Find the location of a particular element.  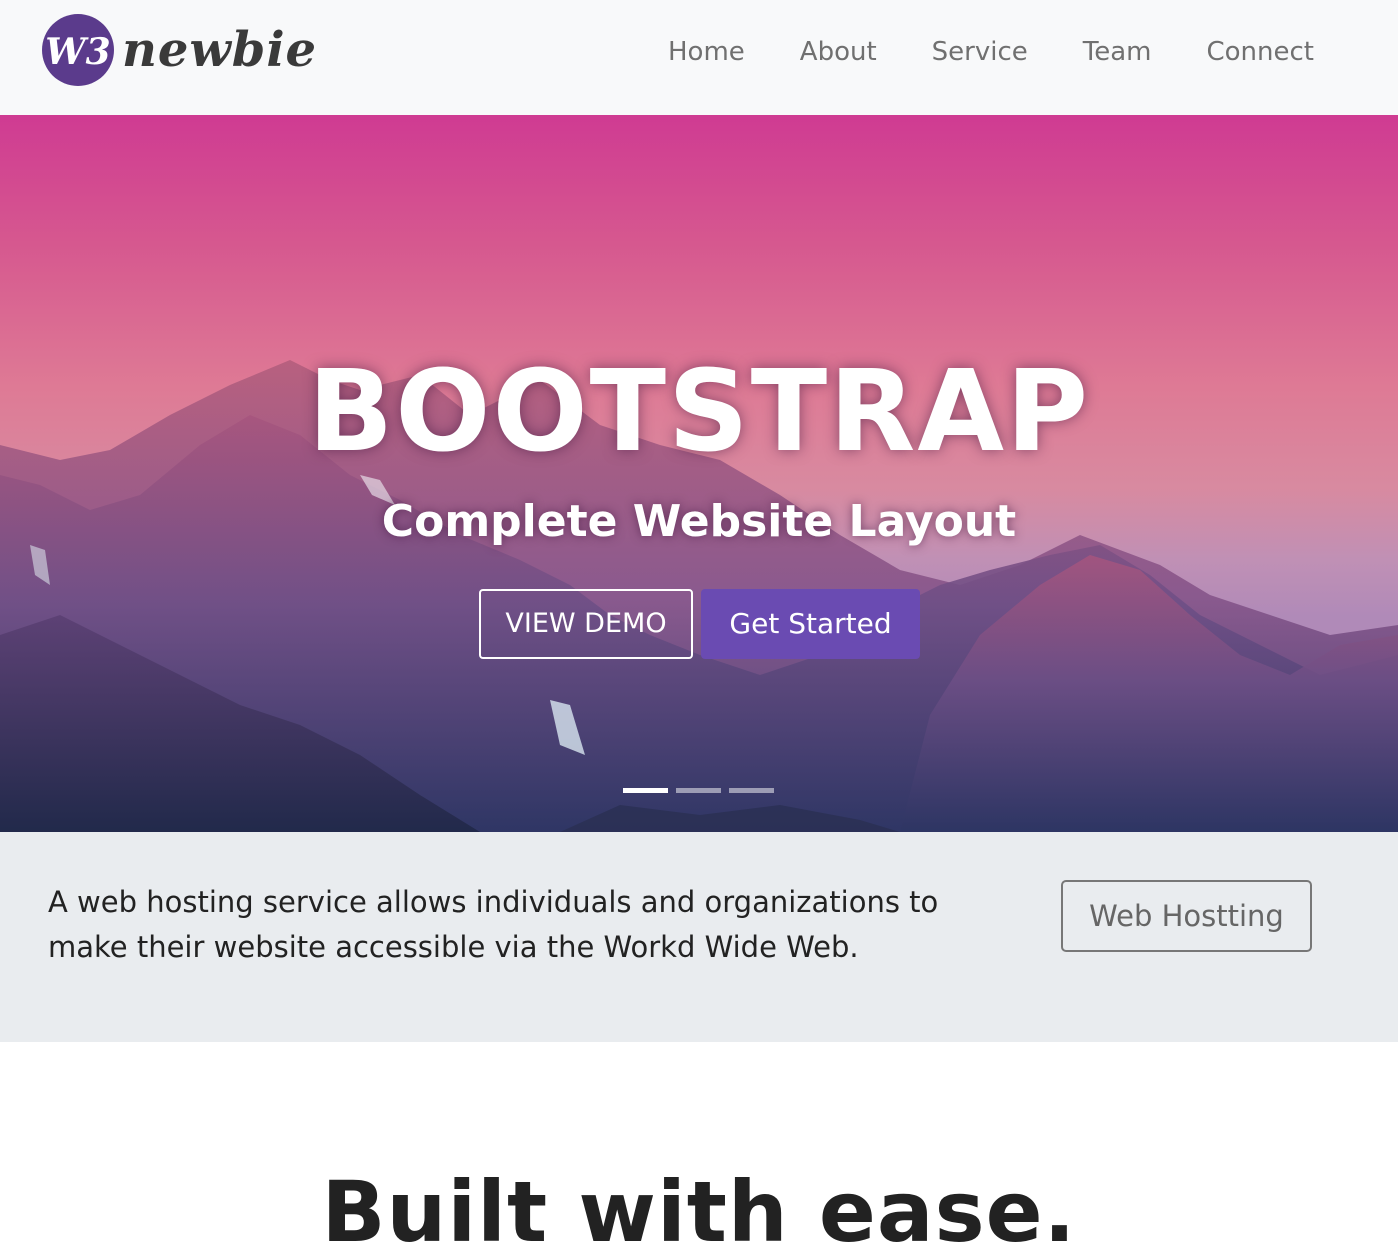

nav-menu: Home About Service Team Connect is located at coordinates (991, 52).